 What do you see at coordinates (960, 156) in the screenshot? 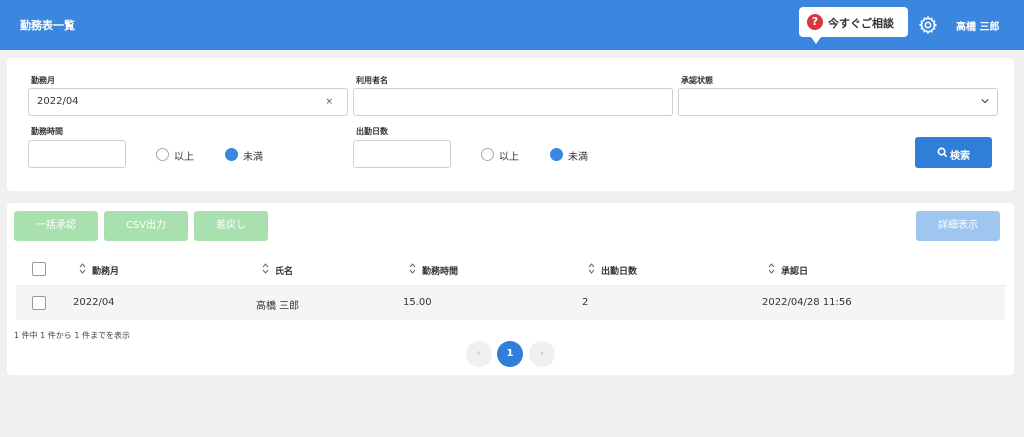
I see `search-button-label: 検索` at bounding box center [960, 156].